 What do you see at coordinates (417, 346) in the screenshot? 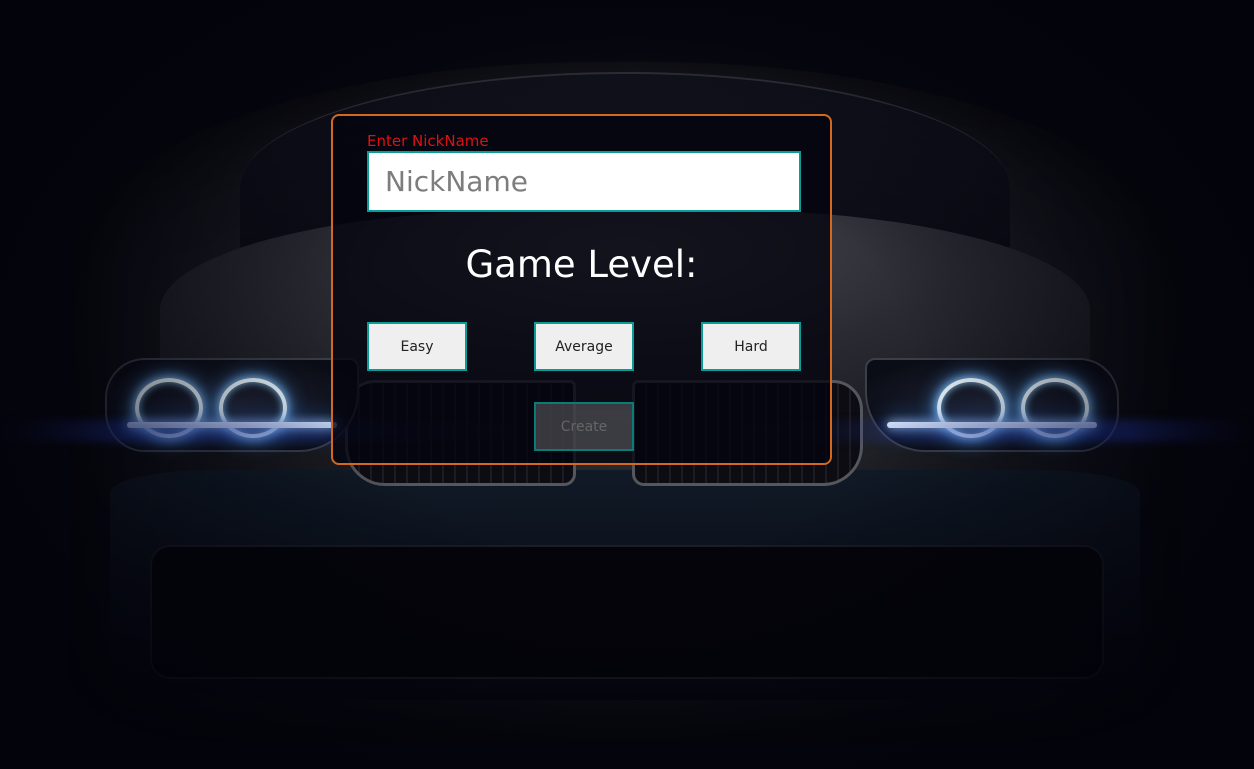
I see `level-easy-button: Easy` at bounding box center [417, 346].